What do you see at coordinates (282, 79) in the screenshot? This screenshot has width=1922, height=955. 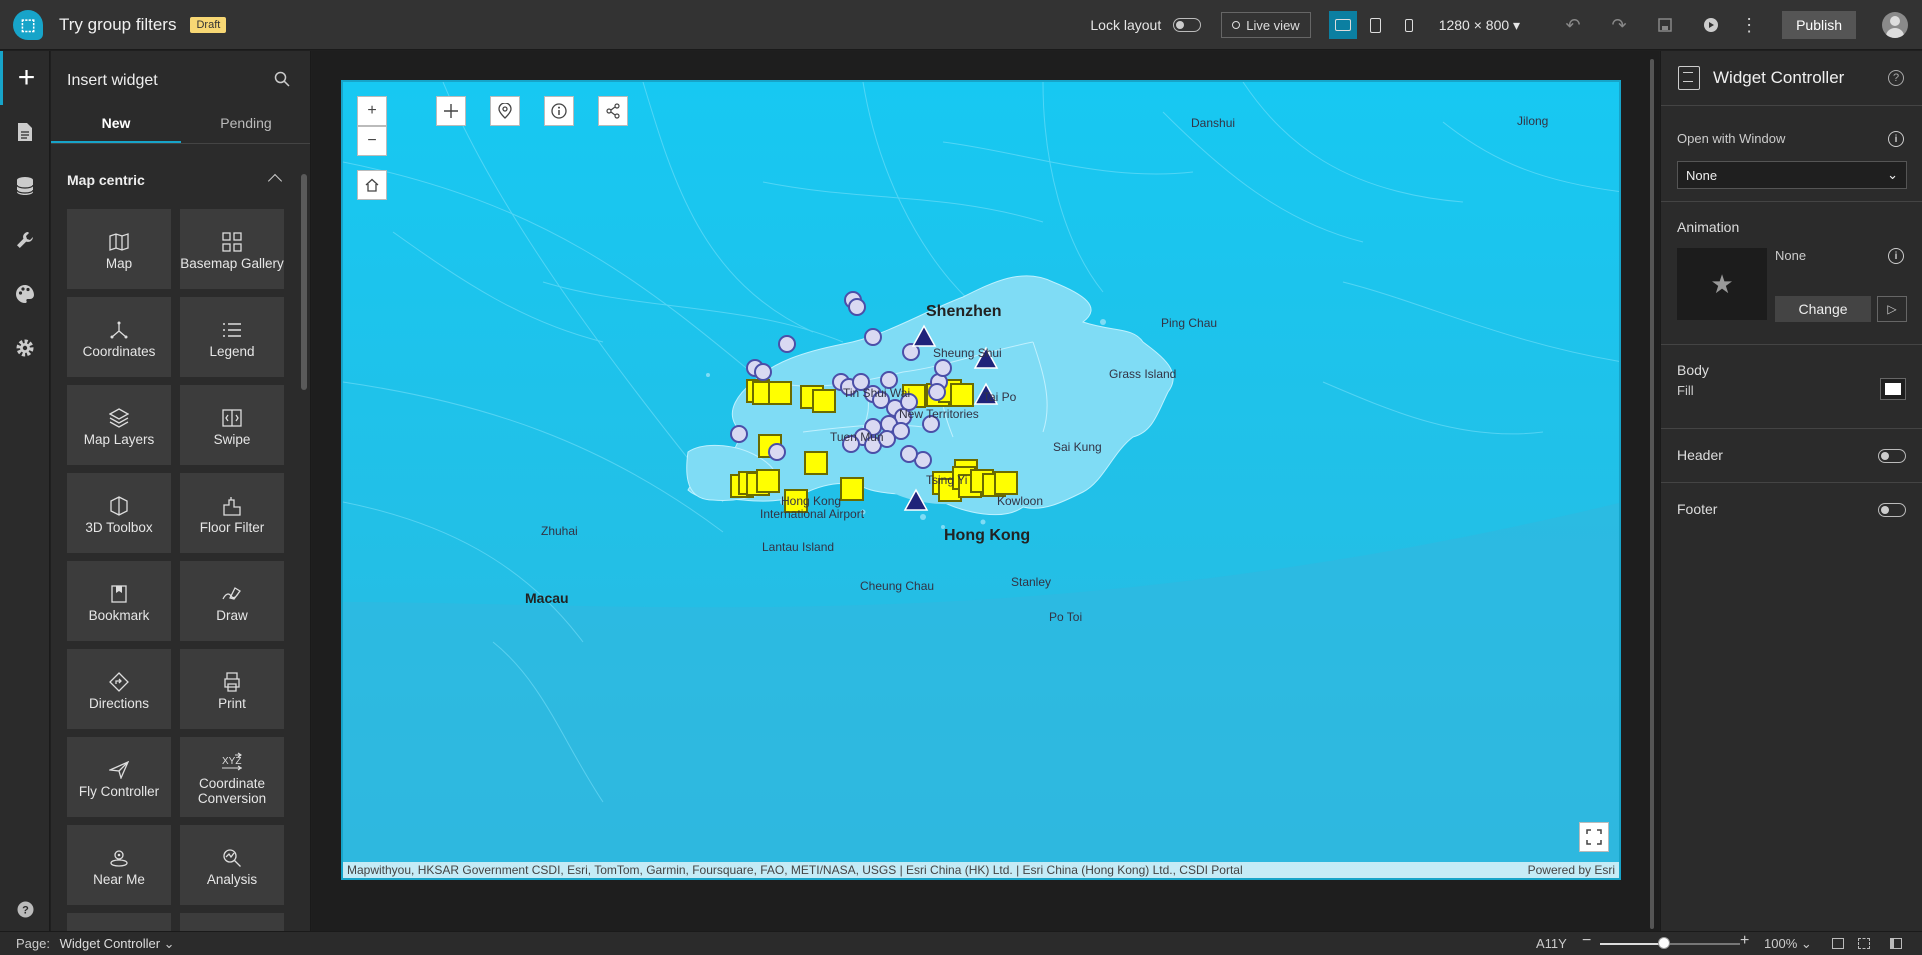 I see `search-icon` at bounding box center [282, 79].